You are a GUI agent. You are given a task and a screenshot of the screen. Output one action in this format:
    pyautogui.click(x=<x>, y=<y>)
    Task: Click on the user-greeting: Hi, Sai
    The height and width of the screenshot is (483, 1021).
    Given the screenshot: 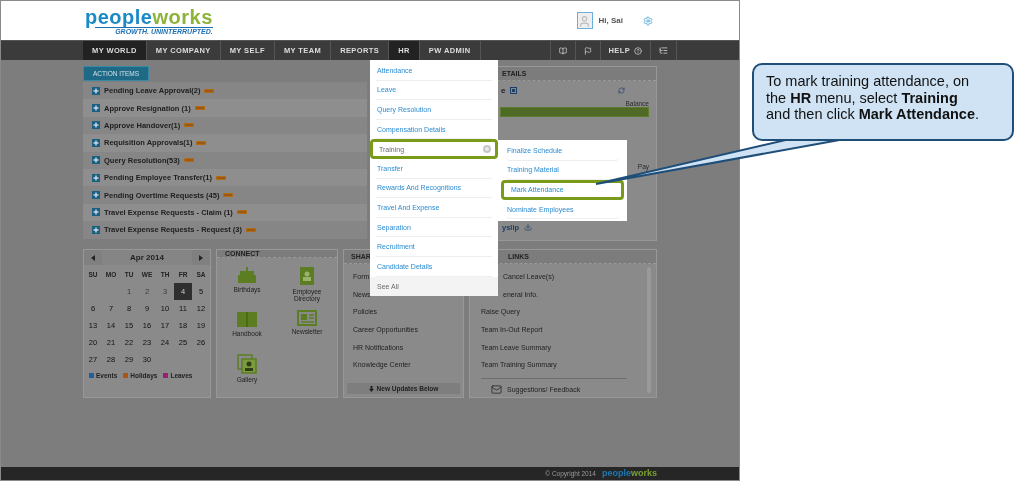 What is the action you would take?
    pyautogui.click(x=610, y=20)
    